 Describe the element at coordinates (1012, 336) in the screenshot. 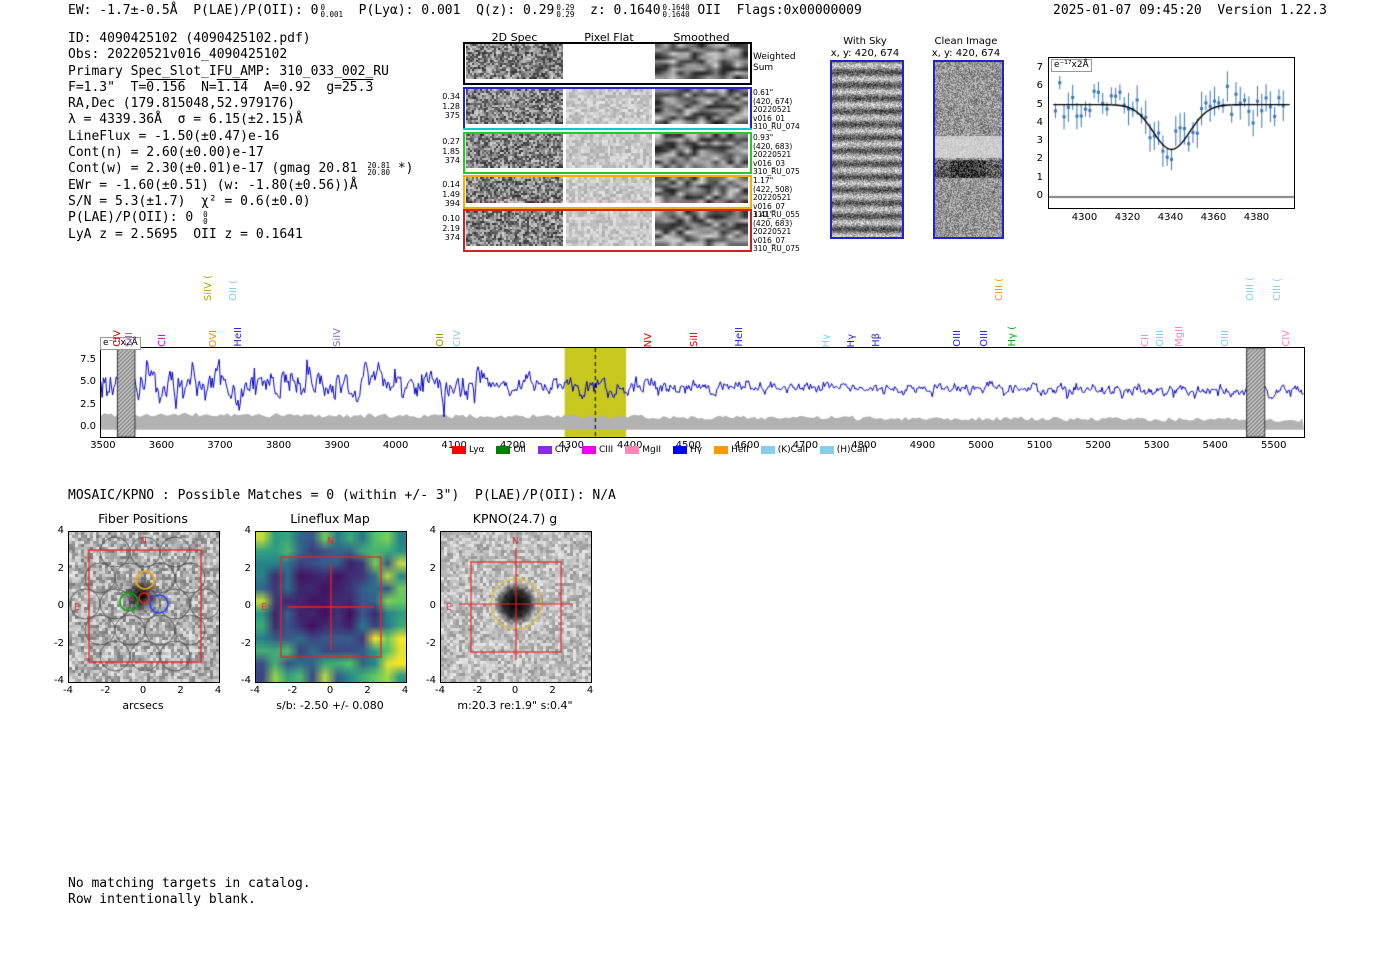

I see `spectral-line-label: Hγ (` at that location.